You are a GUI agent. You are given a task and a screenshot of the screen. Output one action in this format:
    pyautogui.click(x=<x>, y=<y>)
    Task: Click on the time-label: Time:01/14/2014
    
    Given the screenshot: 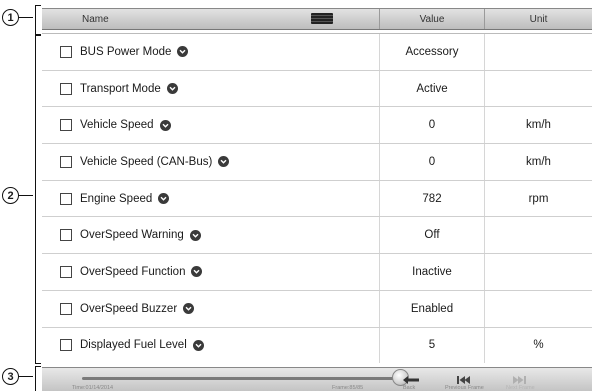 What is the action you would take?
    pyautogui.click(x=93, y=388)
    